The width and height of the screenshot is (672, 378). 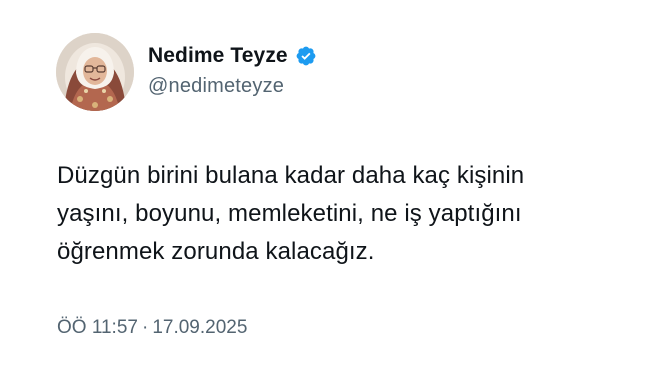 I want to click on avatar-image, so click(x=95, y=72).